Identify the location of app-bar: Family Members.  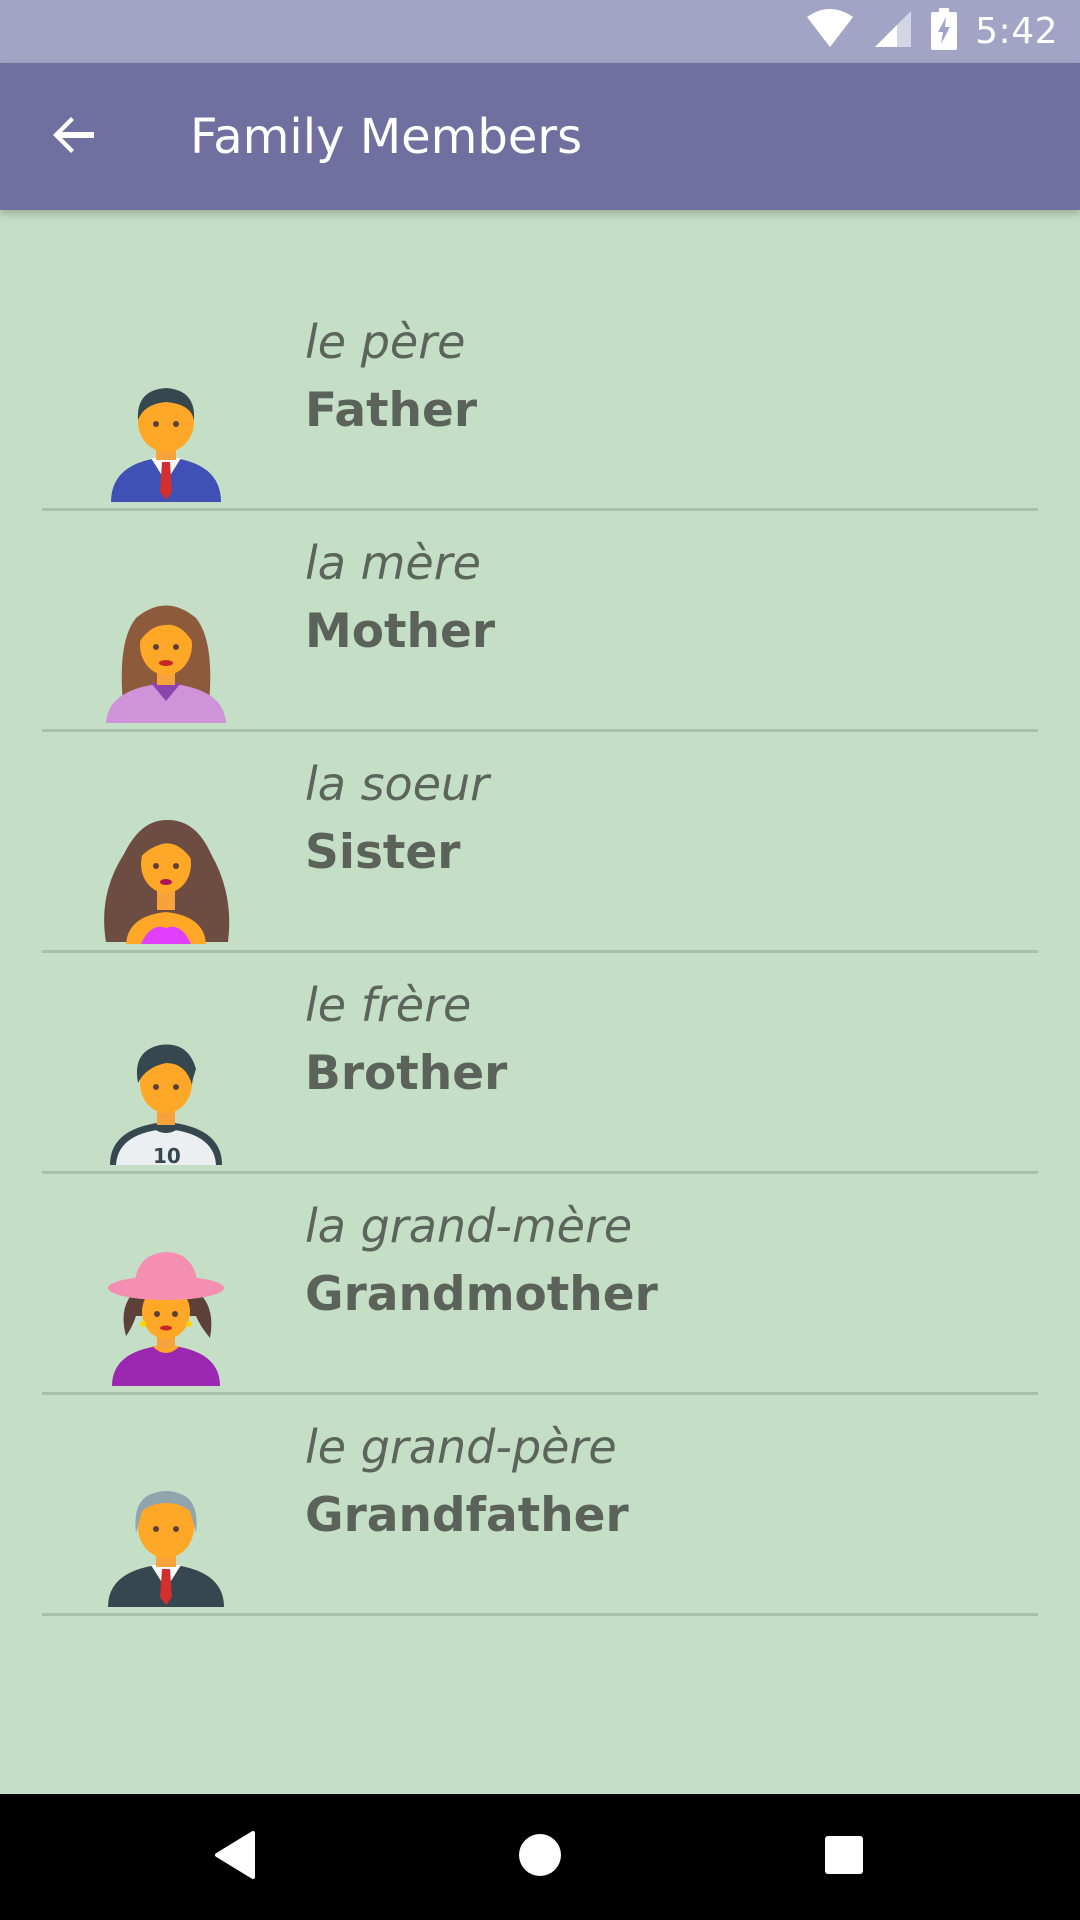
(540, 136).